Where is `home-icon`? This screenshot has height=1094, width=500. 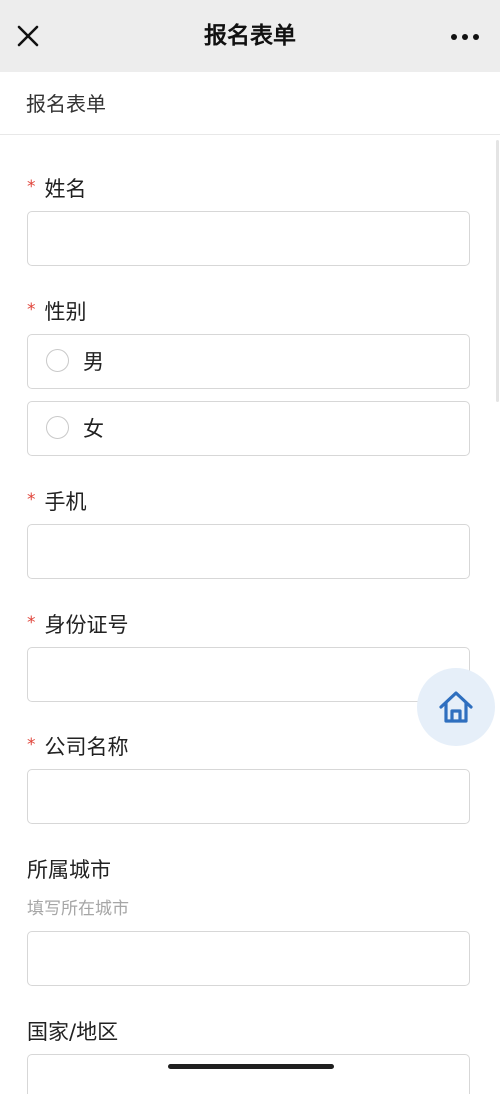
home-icon is located at coordinates (456, 707).